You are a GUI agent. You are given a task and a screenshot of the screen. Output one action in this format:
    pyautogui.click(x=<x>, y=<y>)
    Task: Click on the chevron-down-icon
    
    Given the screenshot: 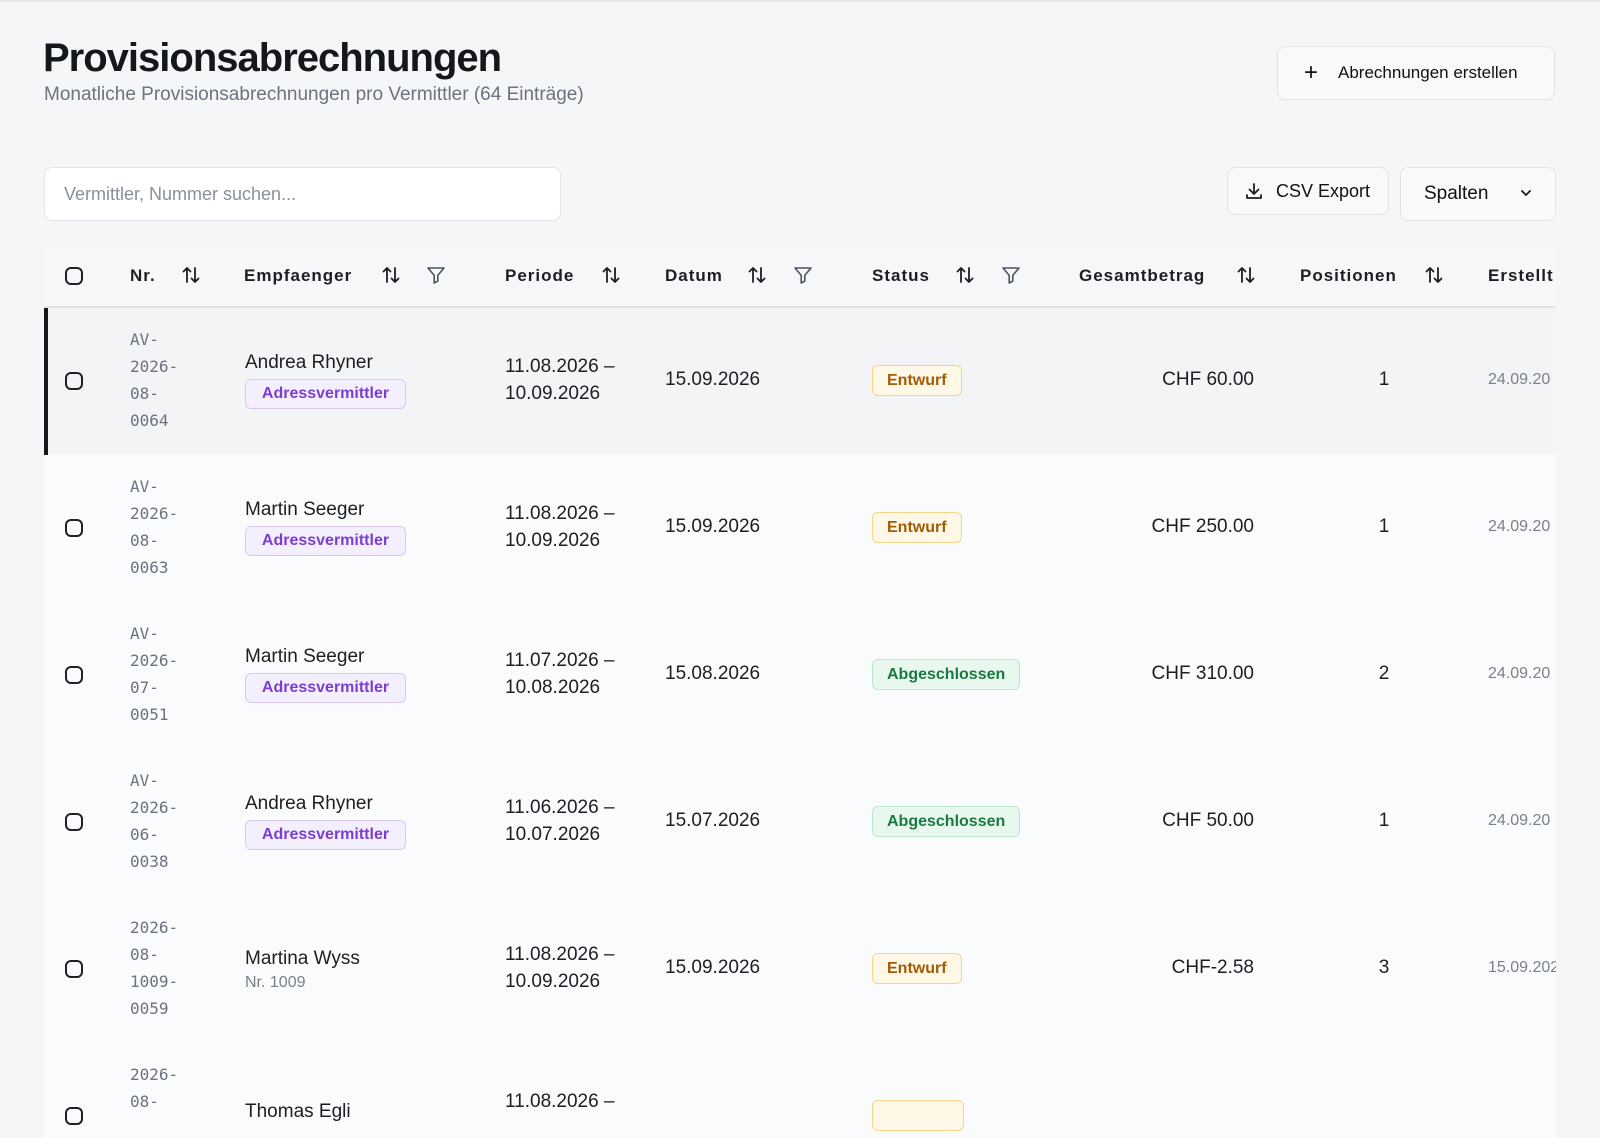 What is the action you would take?
    pyautogui.click(x=1526, y=193)
    